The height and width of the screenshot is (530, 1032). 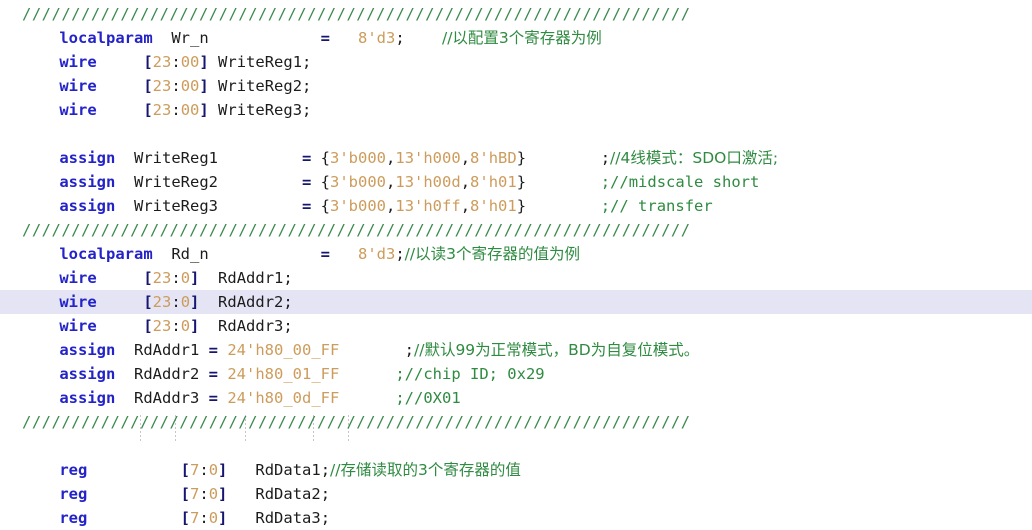 I want to click on code-line: wire [23:00] WriteReg2;, so click(x=516, y=86).